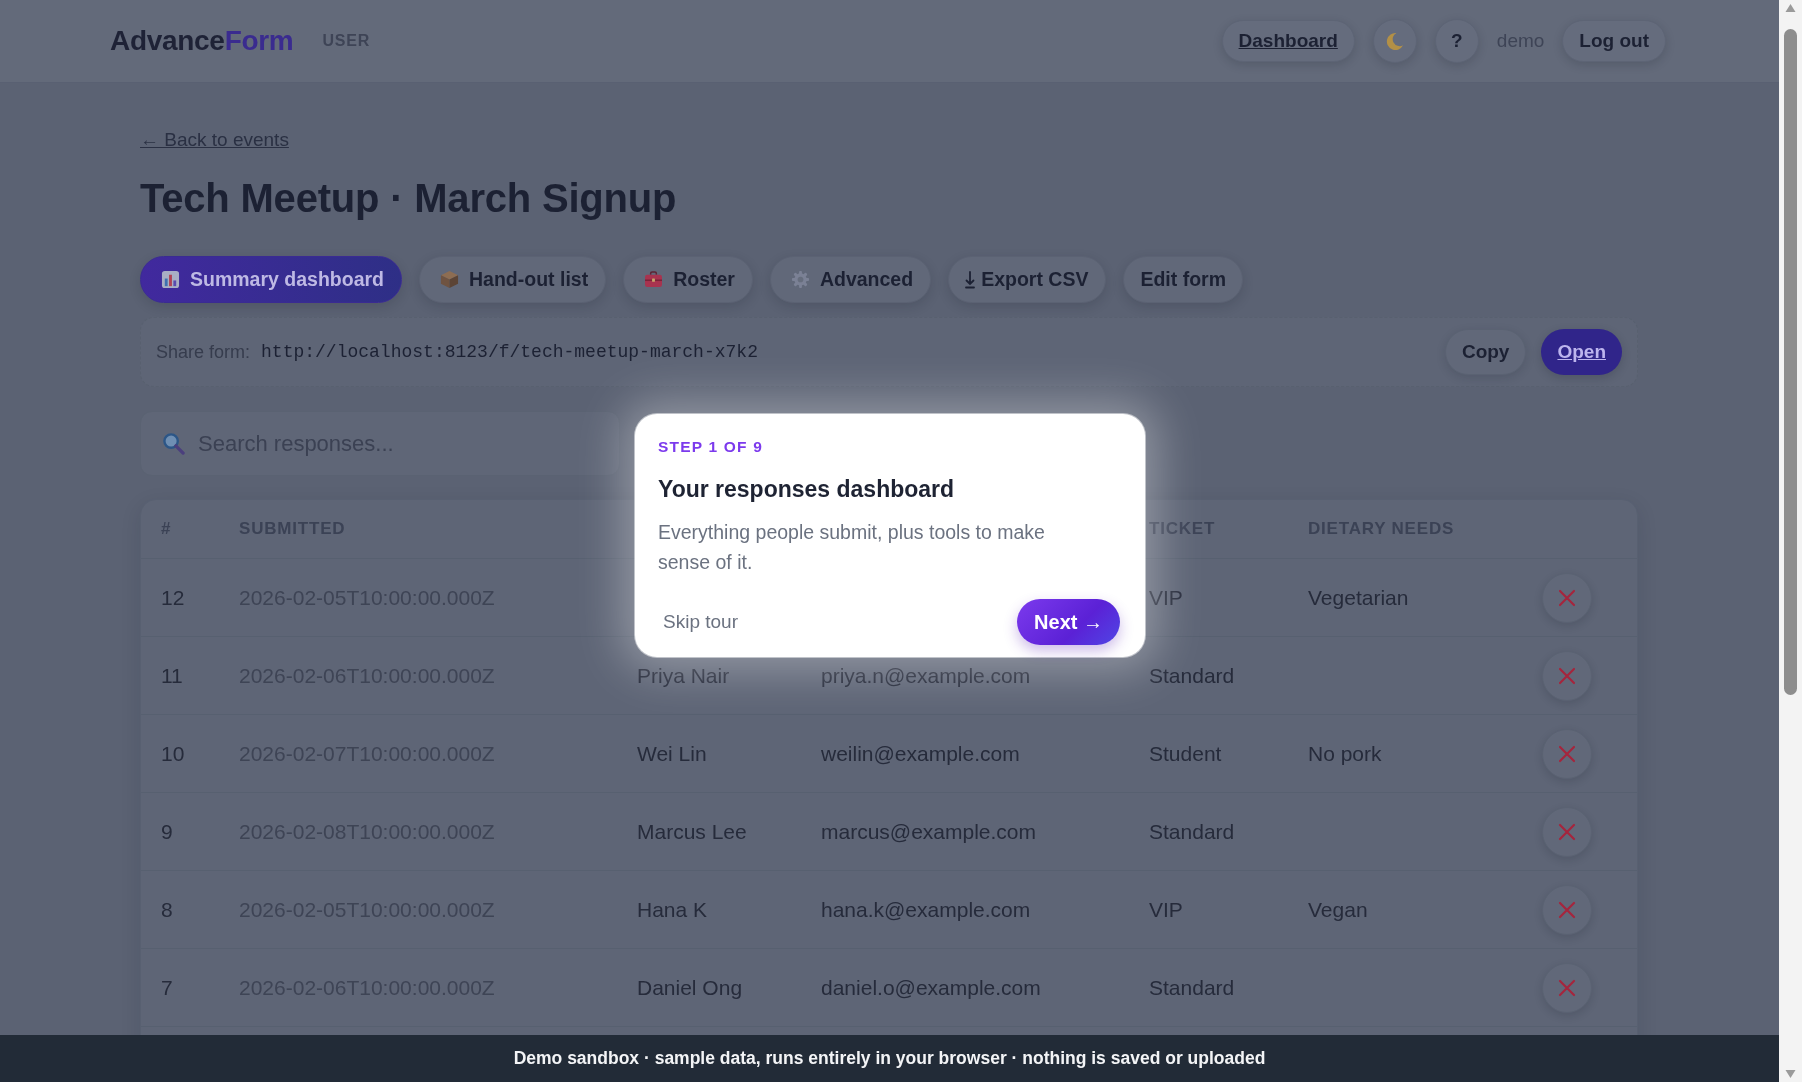 The width and height of the screenshot is (1802, 1082). I want to click on table-cell: marcus@example.com, so click(929, 831).